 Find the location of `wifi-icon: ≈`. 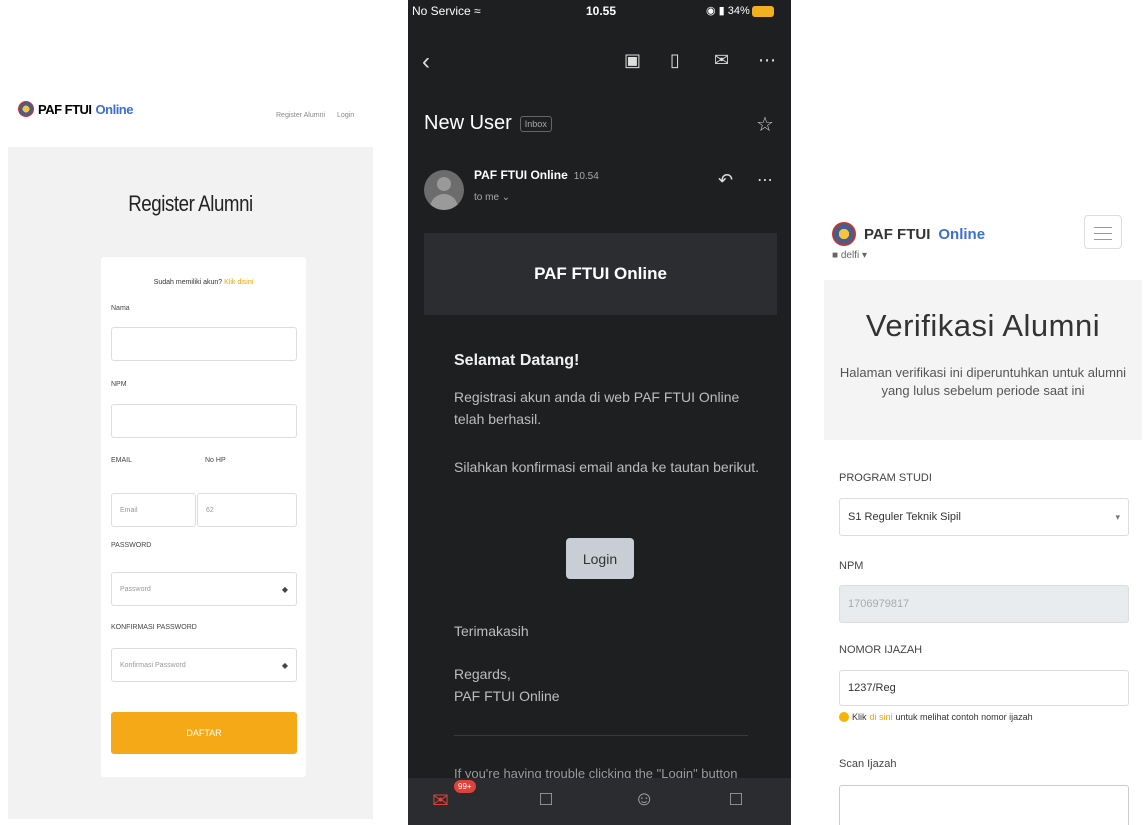

wifi-icon: ≈ is located at coordinates (477, 11).